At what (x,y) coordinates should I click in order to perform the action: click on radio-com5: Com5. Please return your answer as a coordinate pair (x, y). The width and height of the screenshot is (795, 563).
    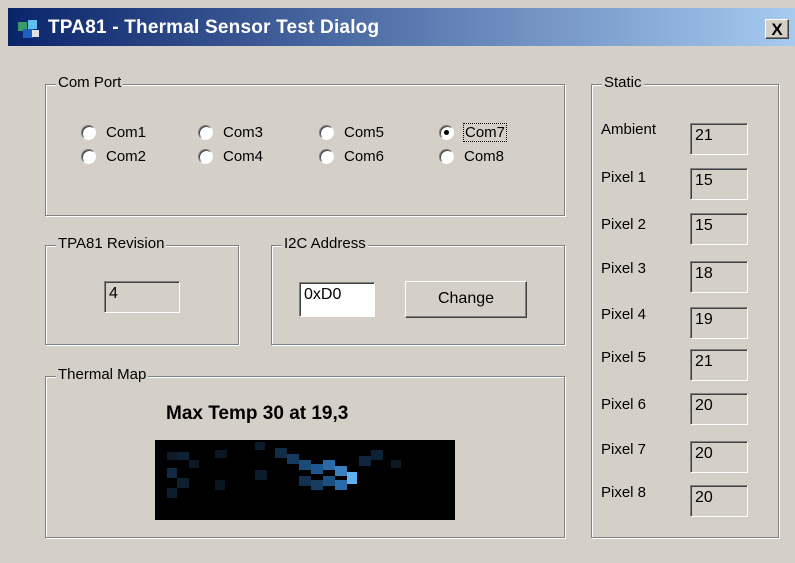
    Looking at the image, I should click on (351, 132).